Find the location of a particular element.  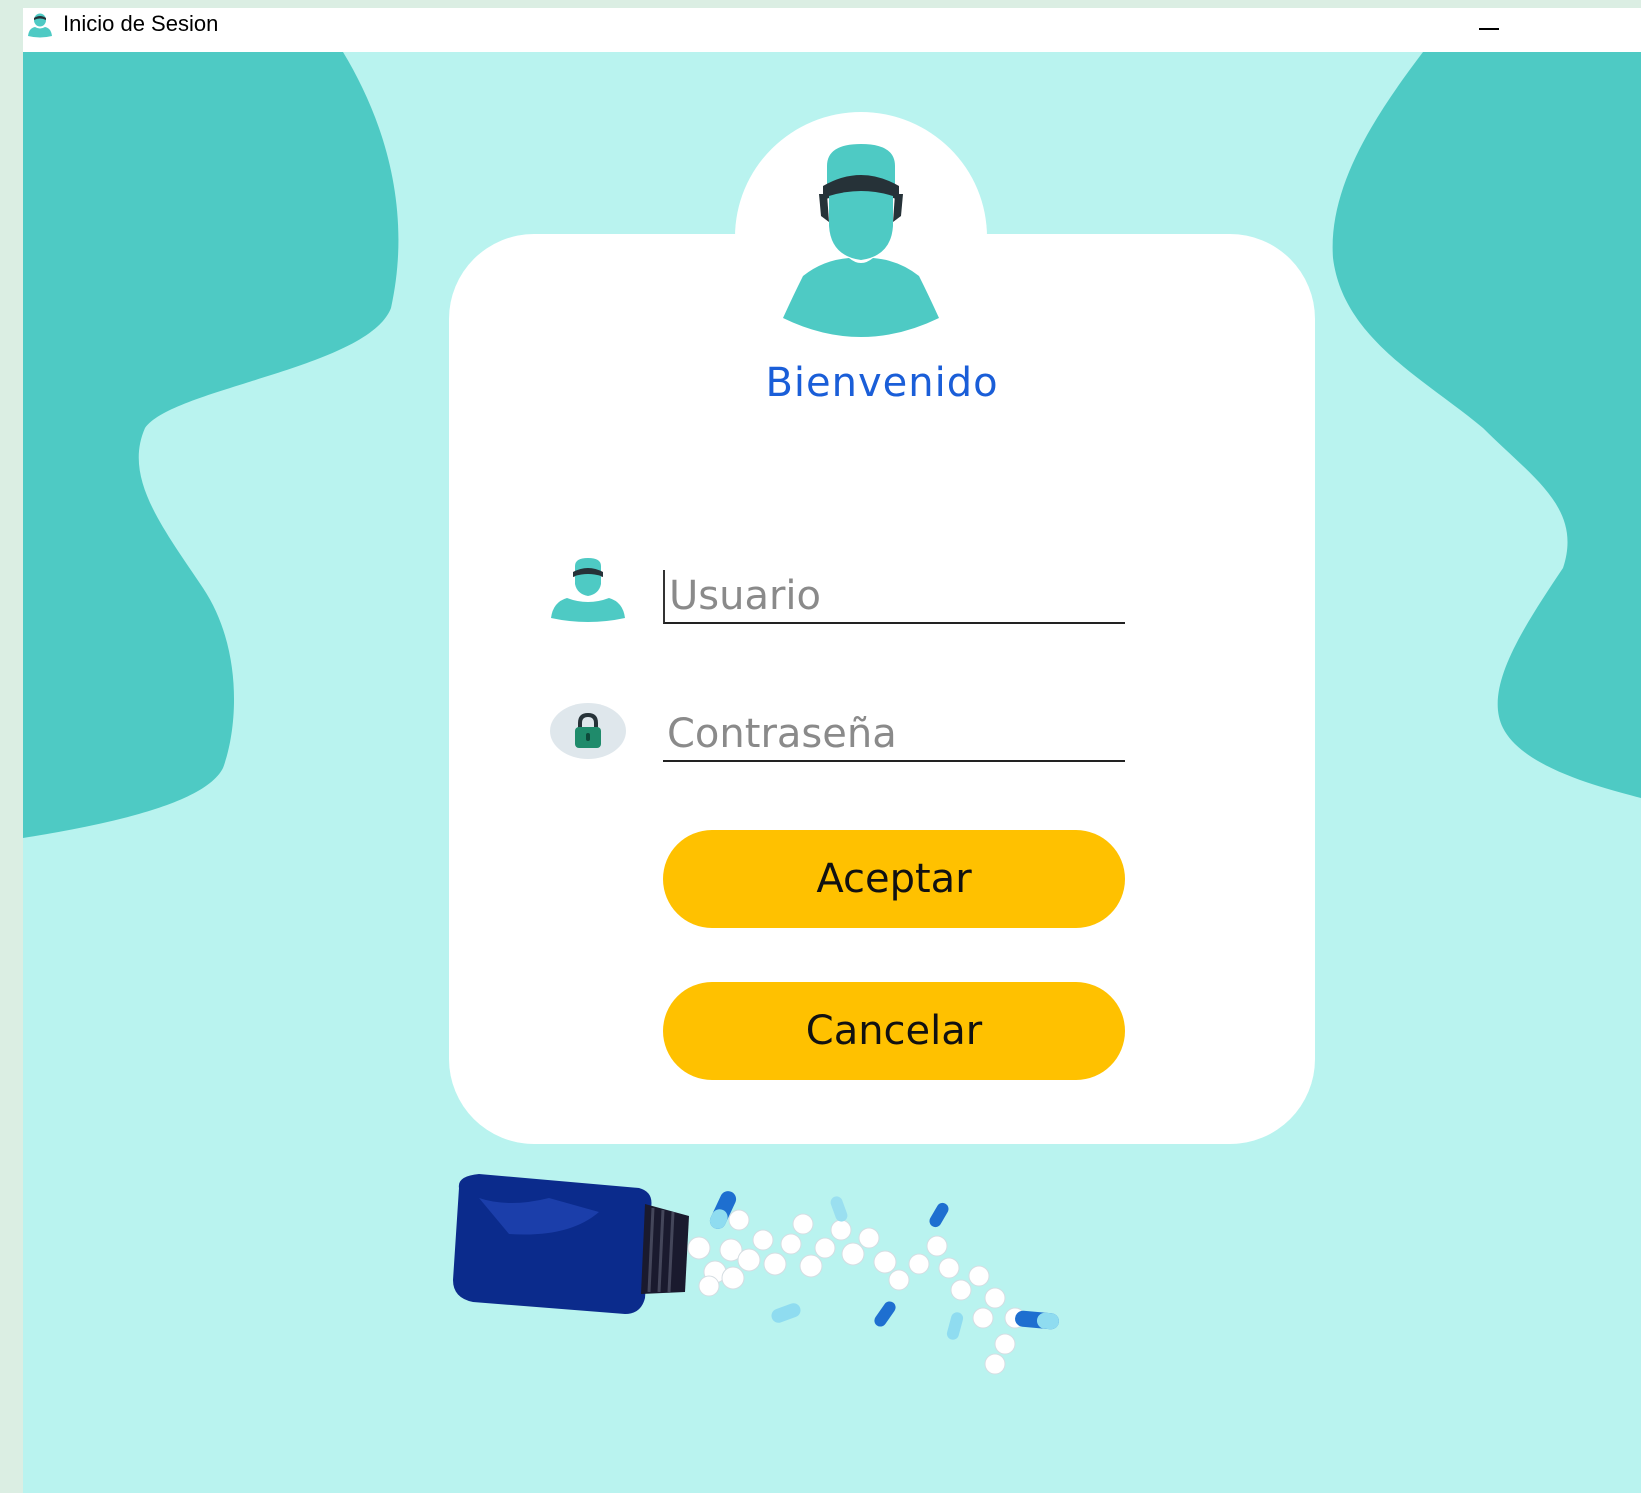

minimize-button is located at coordinates (1489, 27).